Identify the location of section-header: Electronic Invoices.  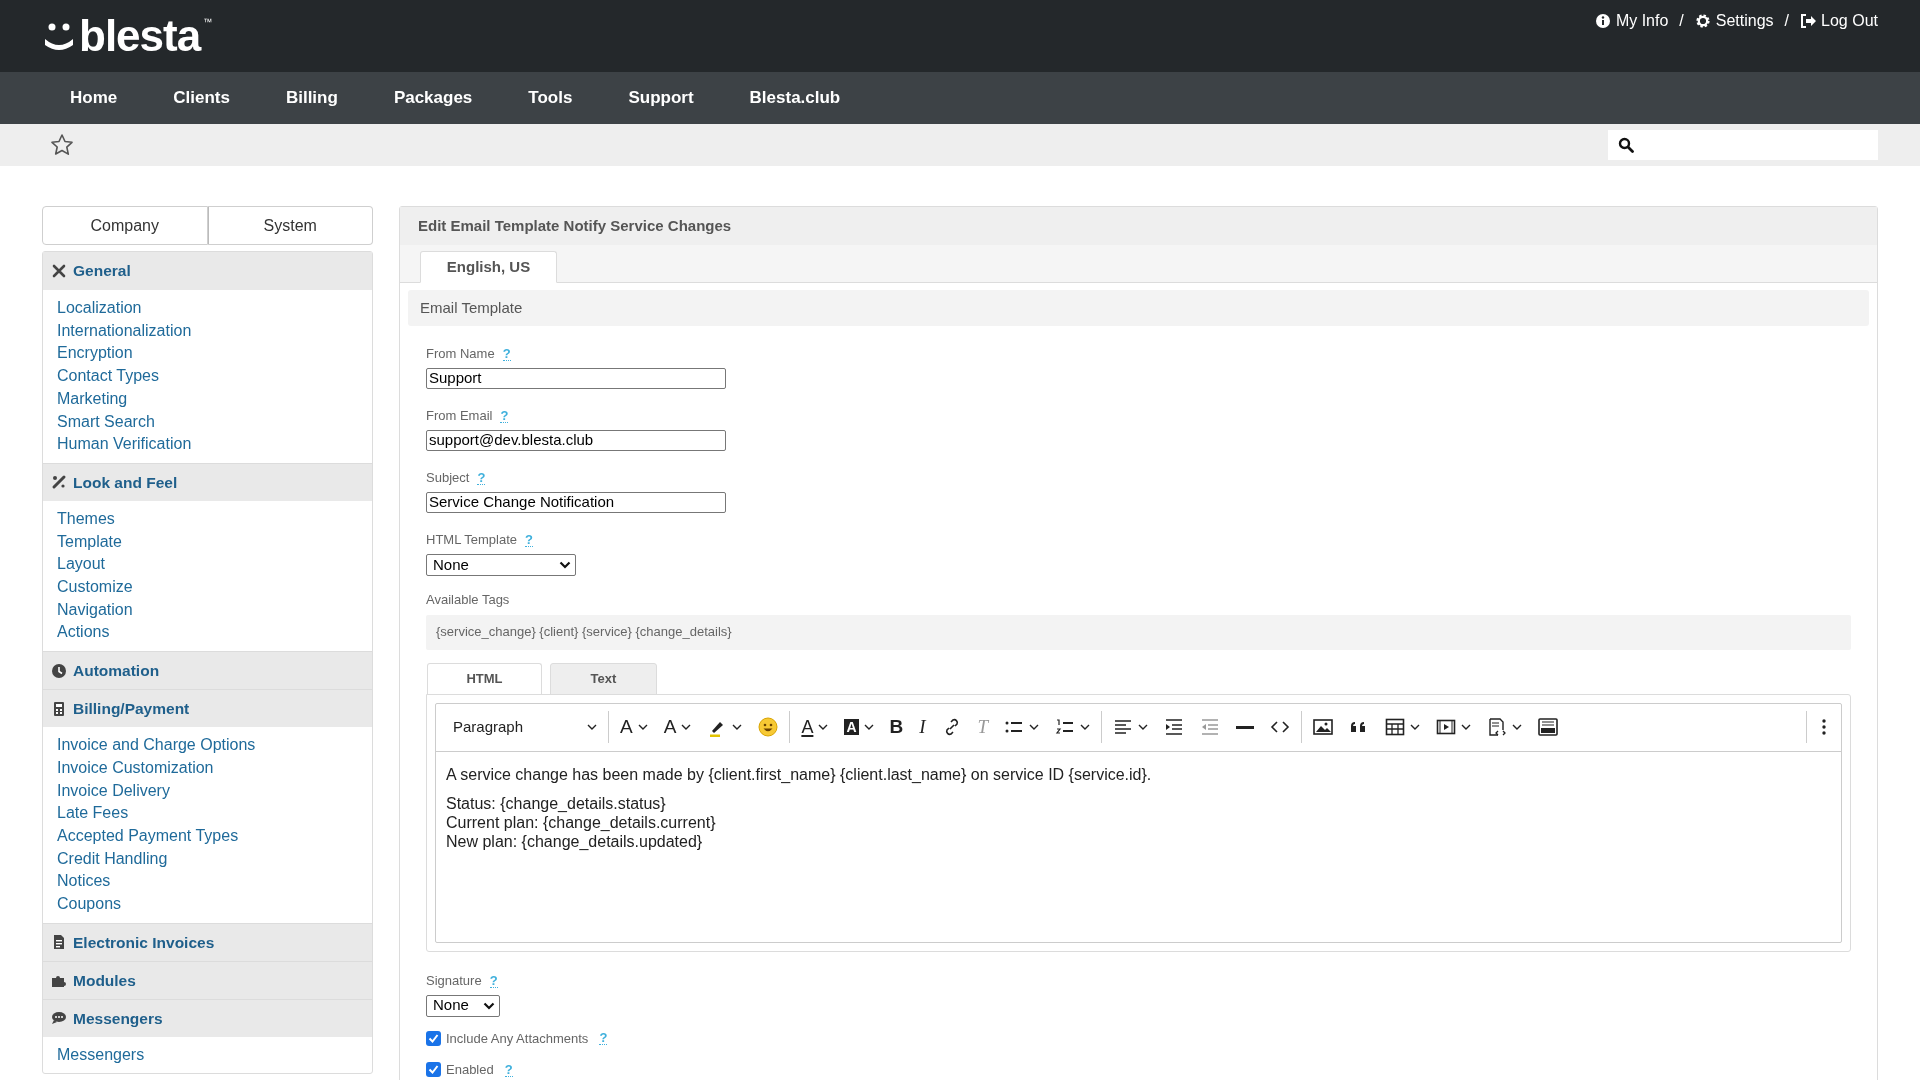
(207, 941).